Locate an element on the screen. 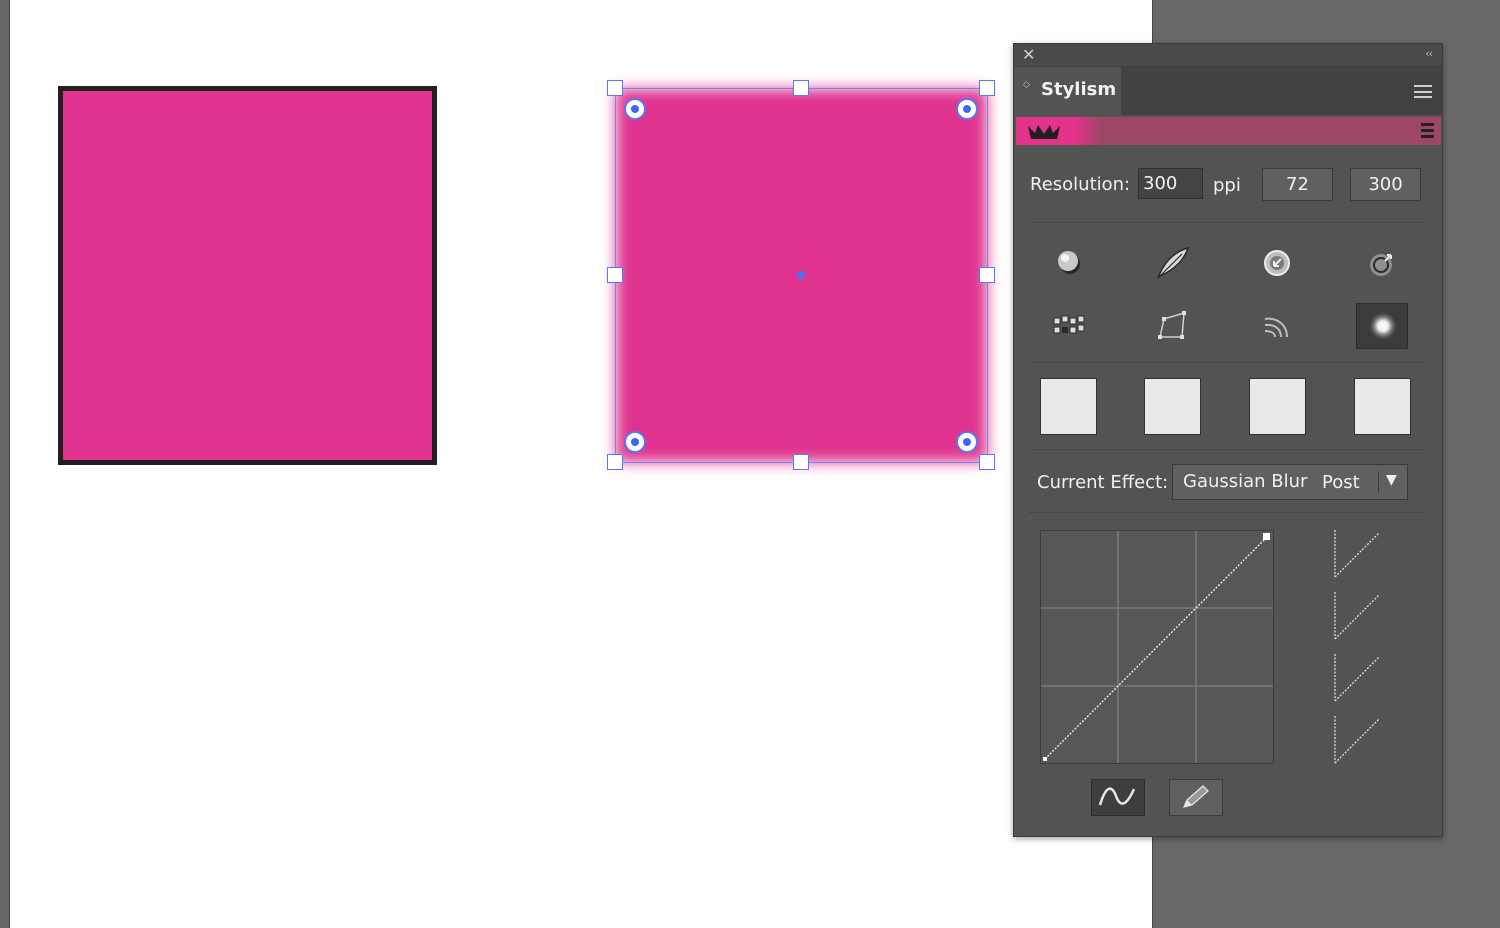 The width and height of the screenshot is (1500, 928). blur-icon is located at coordinates (1382, 326).